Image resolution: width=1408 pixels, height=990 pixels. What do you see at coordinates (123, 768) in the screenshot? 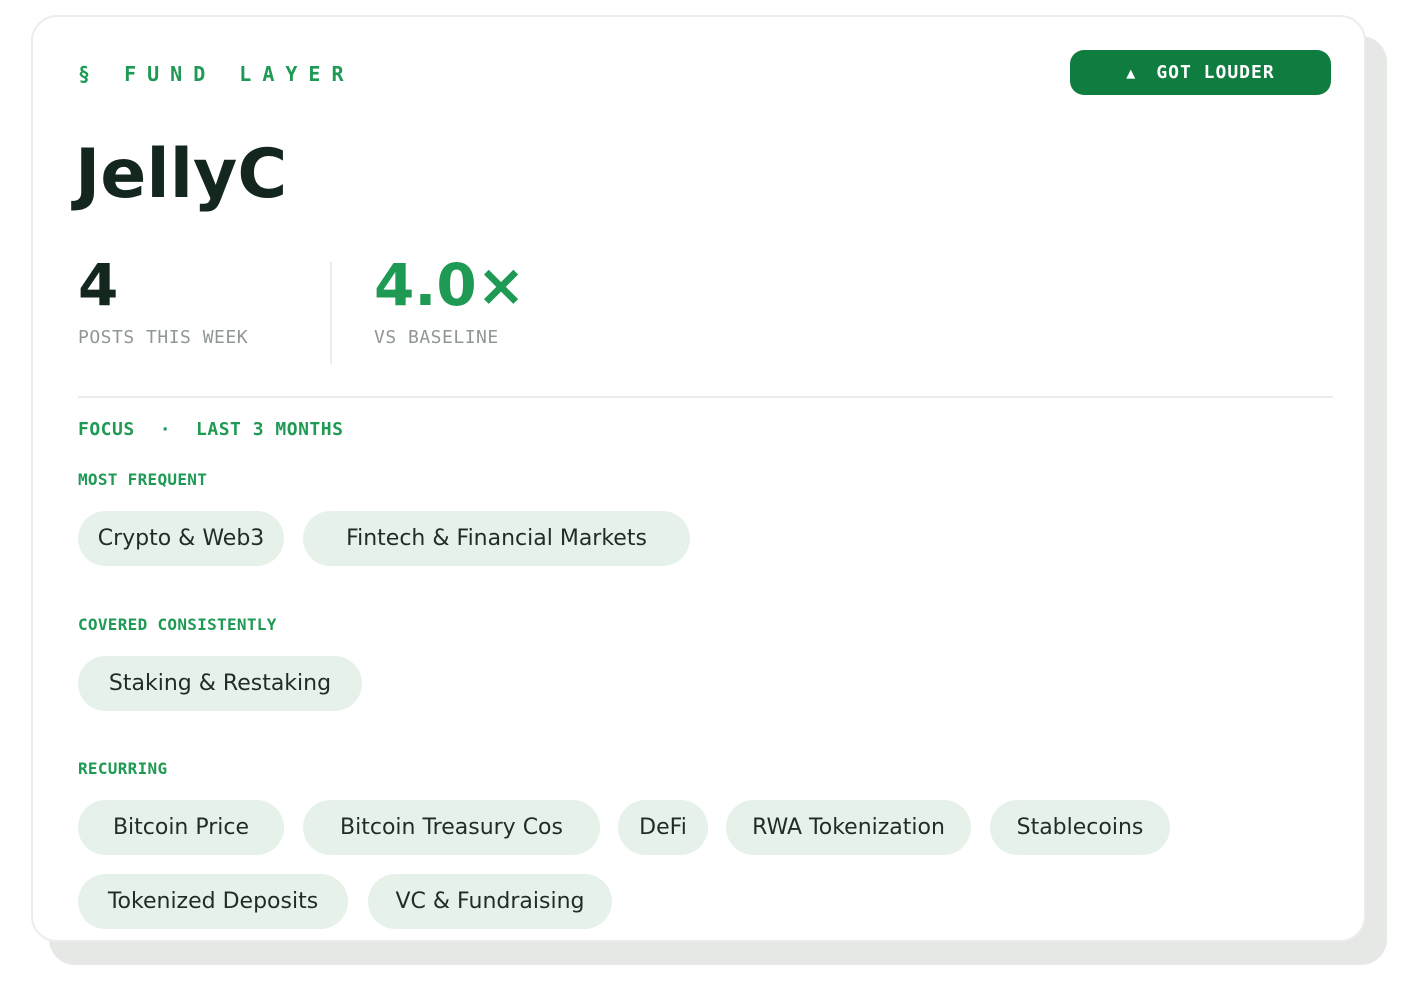
I see `recurring-label: RECURRING` at bounding box center [123, 768].